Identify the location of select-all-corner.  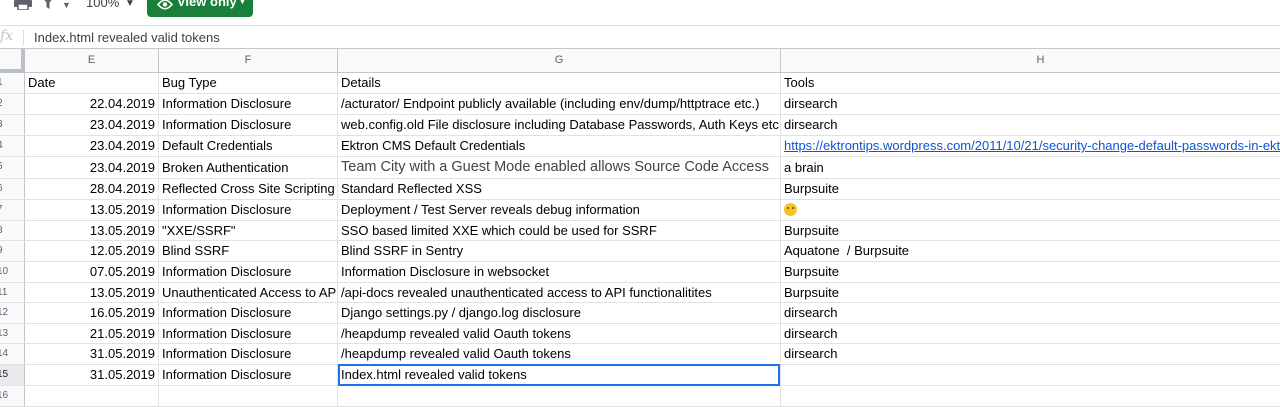
(12, 61).